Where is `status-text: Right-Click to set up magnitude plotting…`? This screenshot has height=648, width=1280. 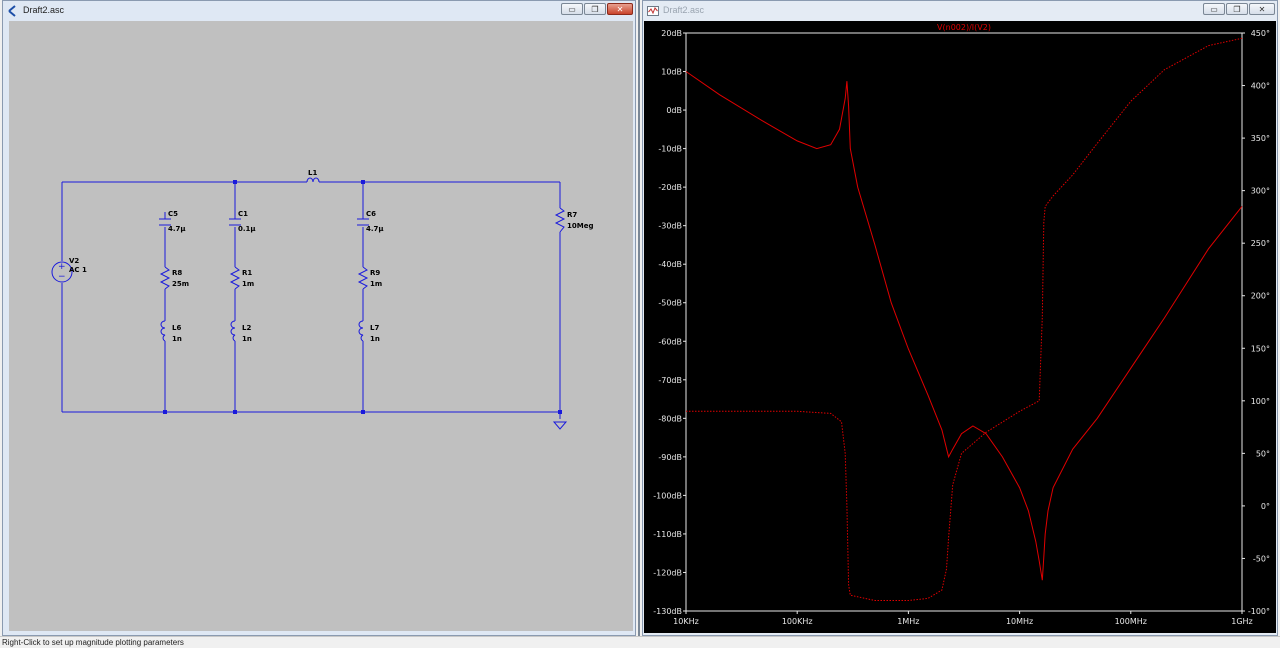
status-text: Right-Click to set up magnitude plotting… is located at coordinates (93, 642).